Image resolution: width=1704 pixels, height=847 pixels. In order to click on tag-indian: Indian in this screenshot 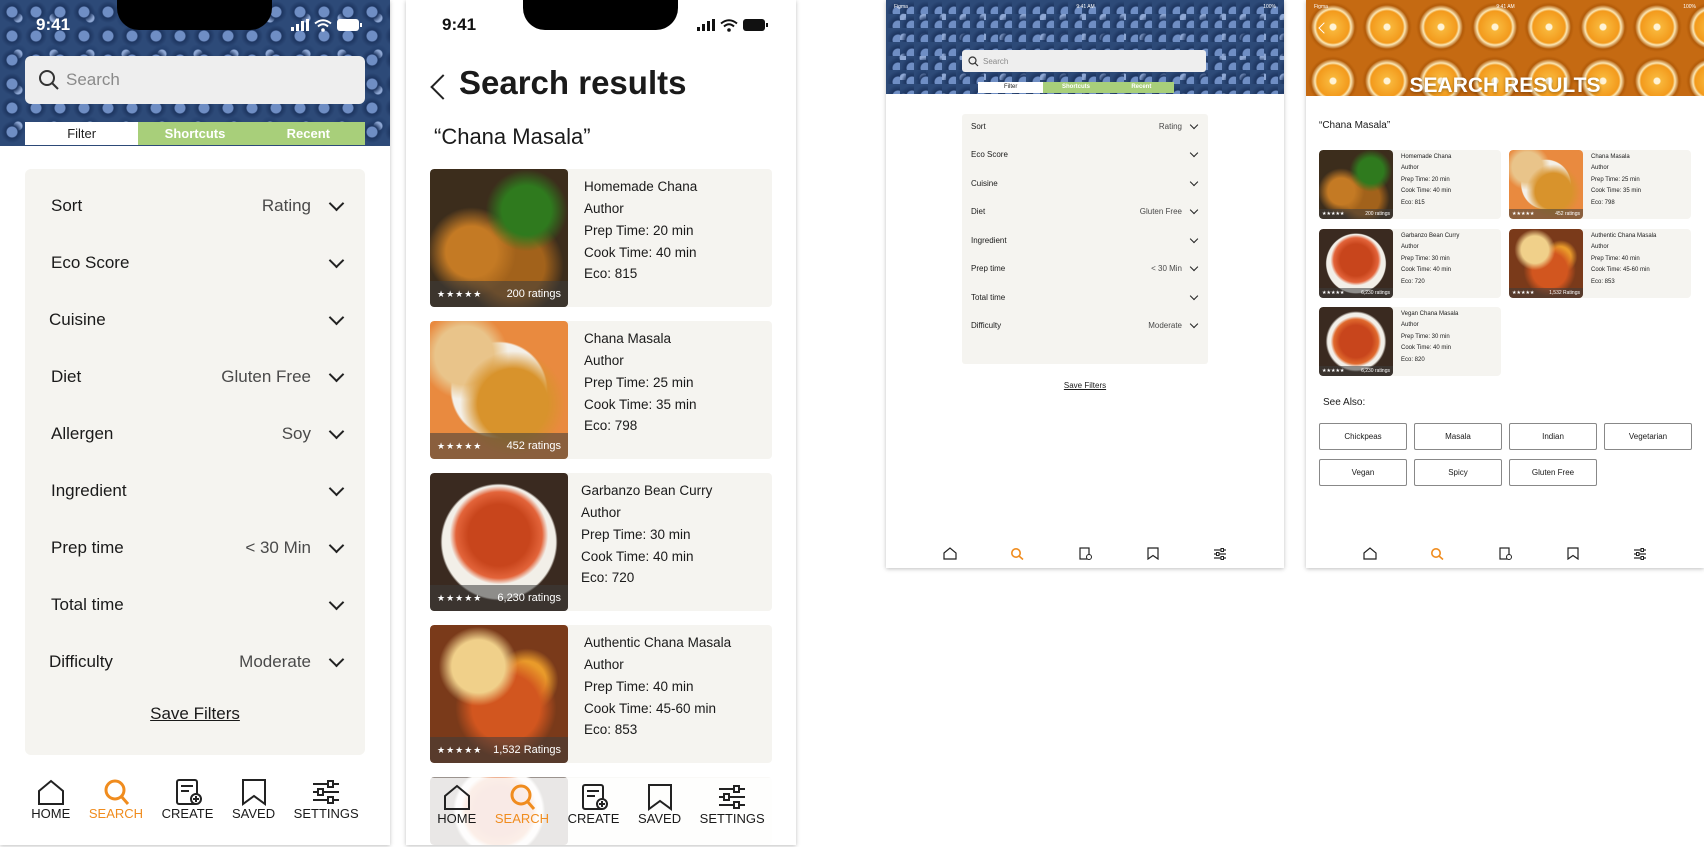, I will do `click(1553, 436)`.